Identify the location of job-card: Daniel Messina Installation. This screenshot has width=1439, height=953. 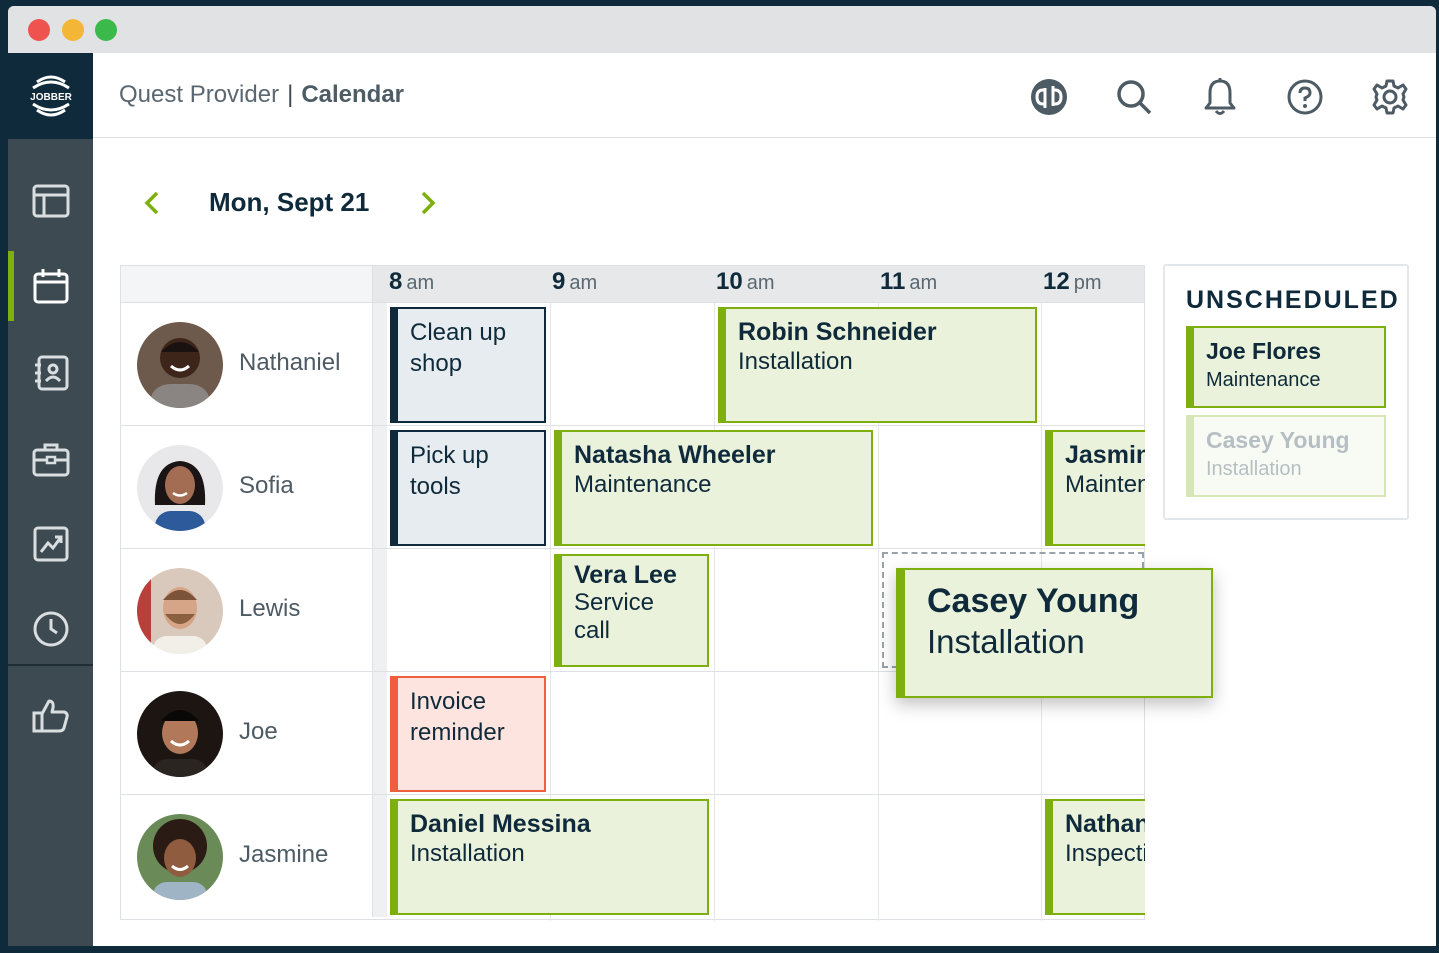
(549, 857).